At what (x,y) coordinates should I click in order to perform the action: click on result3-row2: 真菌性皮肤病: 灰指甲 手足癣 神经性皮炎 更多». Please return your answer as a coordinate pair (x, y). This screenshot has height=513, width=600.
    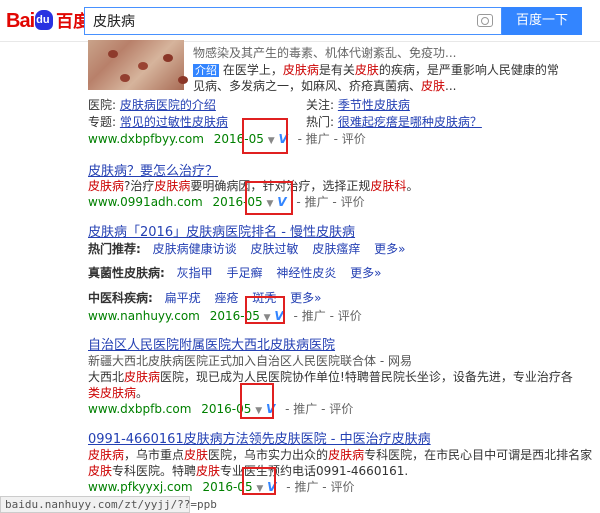
    Looking at the image, I should click on (235, 273).